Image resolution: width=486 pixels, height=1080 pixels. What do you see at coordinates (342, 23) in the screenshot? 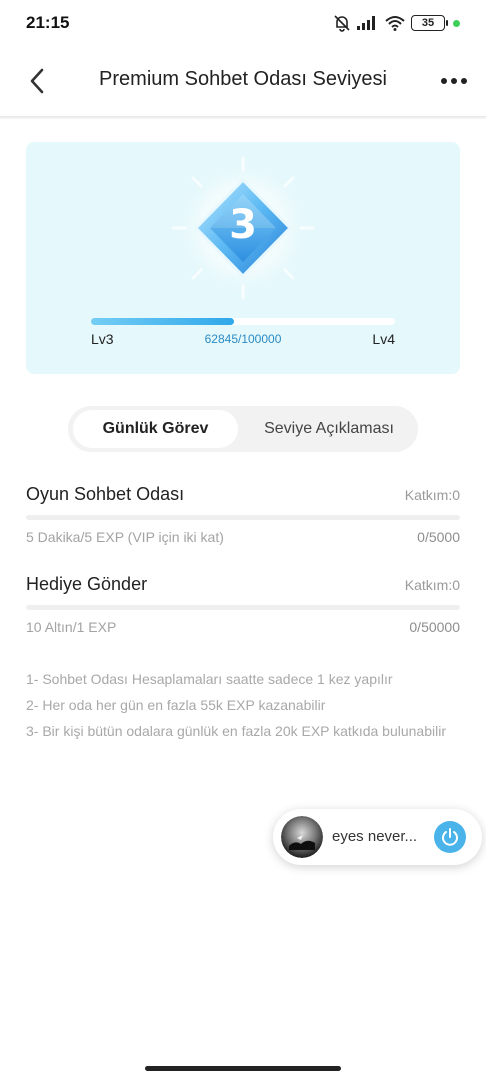
I see `bell-off-icon` at bounding box center [342, 23].